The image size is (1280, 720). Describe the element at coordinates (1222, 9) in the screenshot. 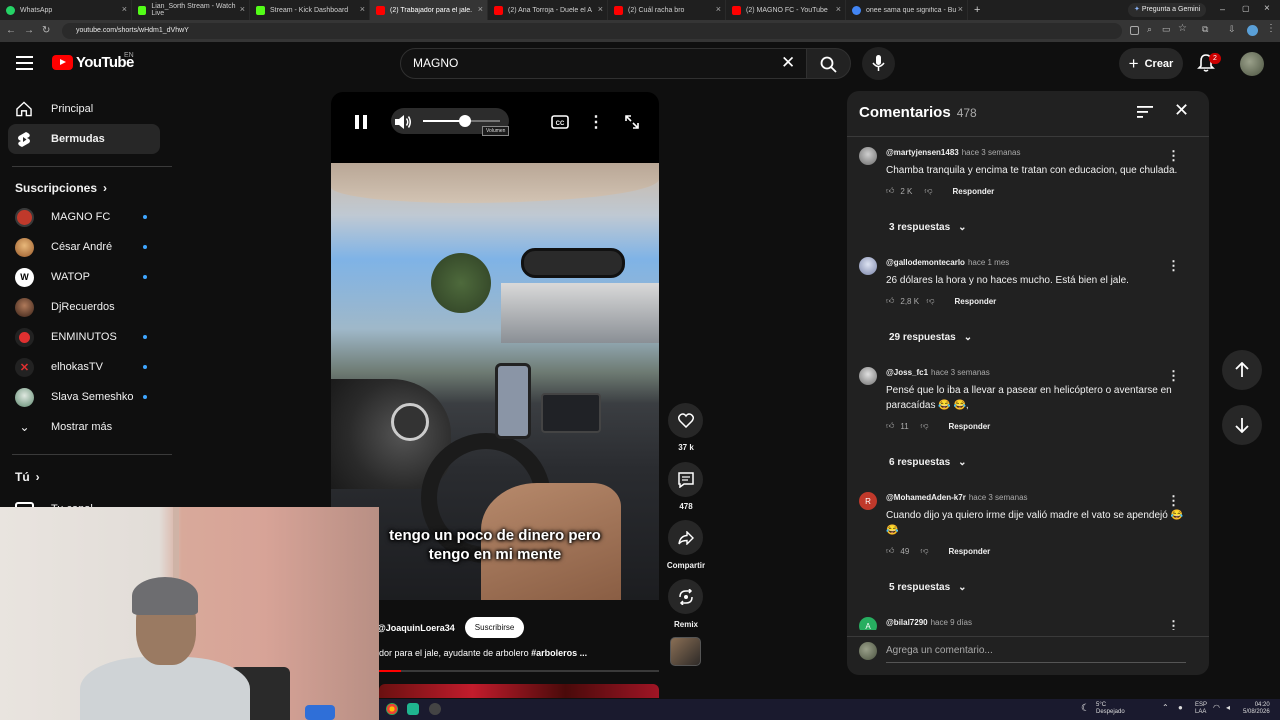

I see `minimize-icon: –` at that location.